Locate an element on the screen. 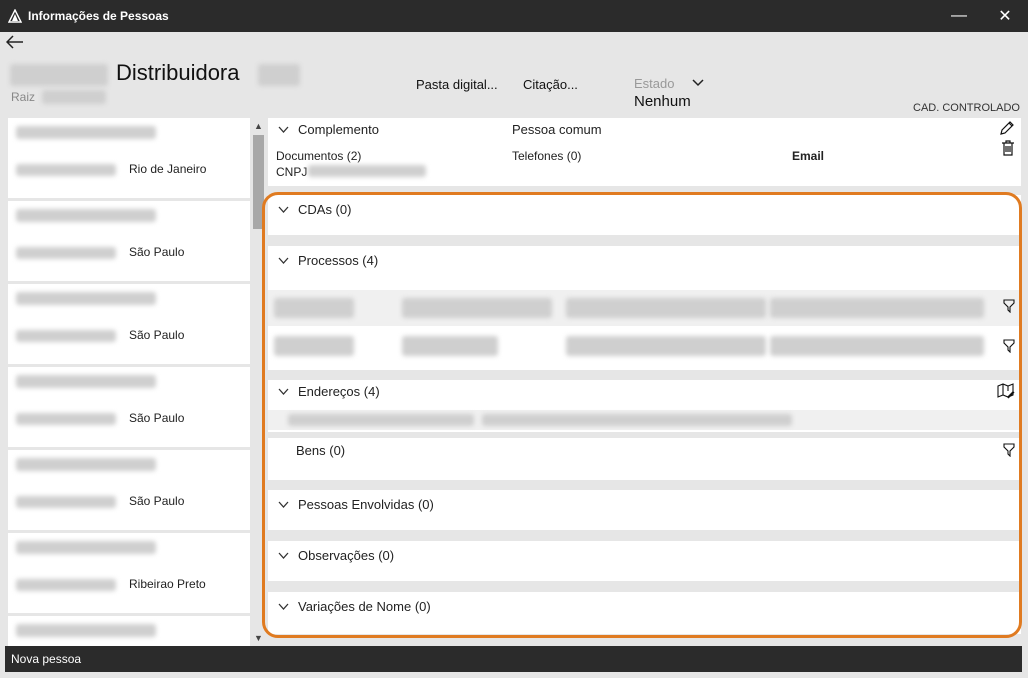 The height and width of the screenshot is (678, 1028). nova-pessoa-button: Nova pessoa is located at coordinates (46, 659).